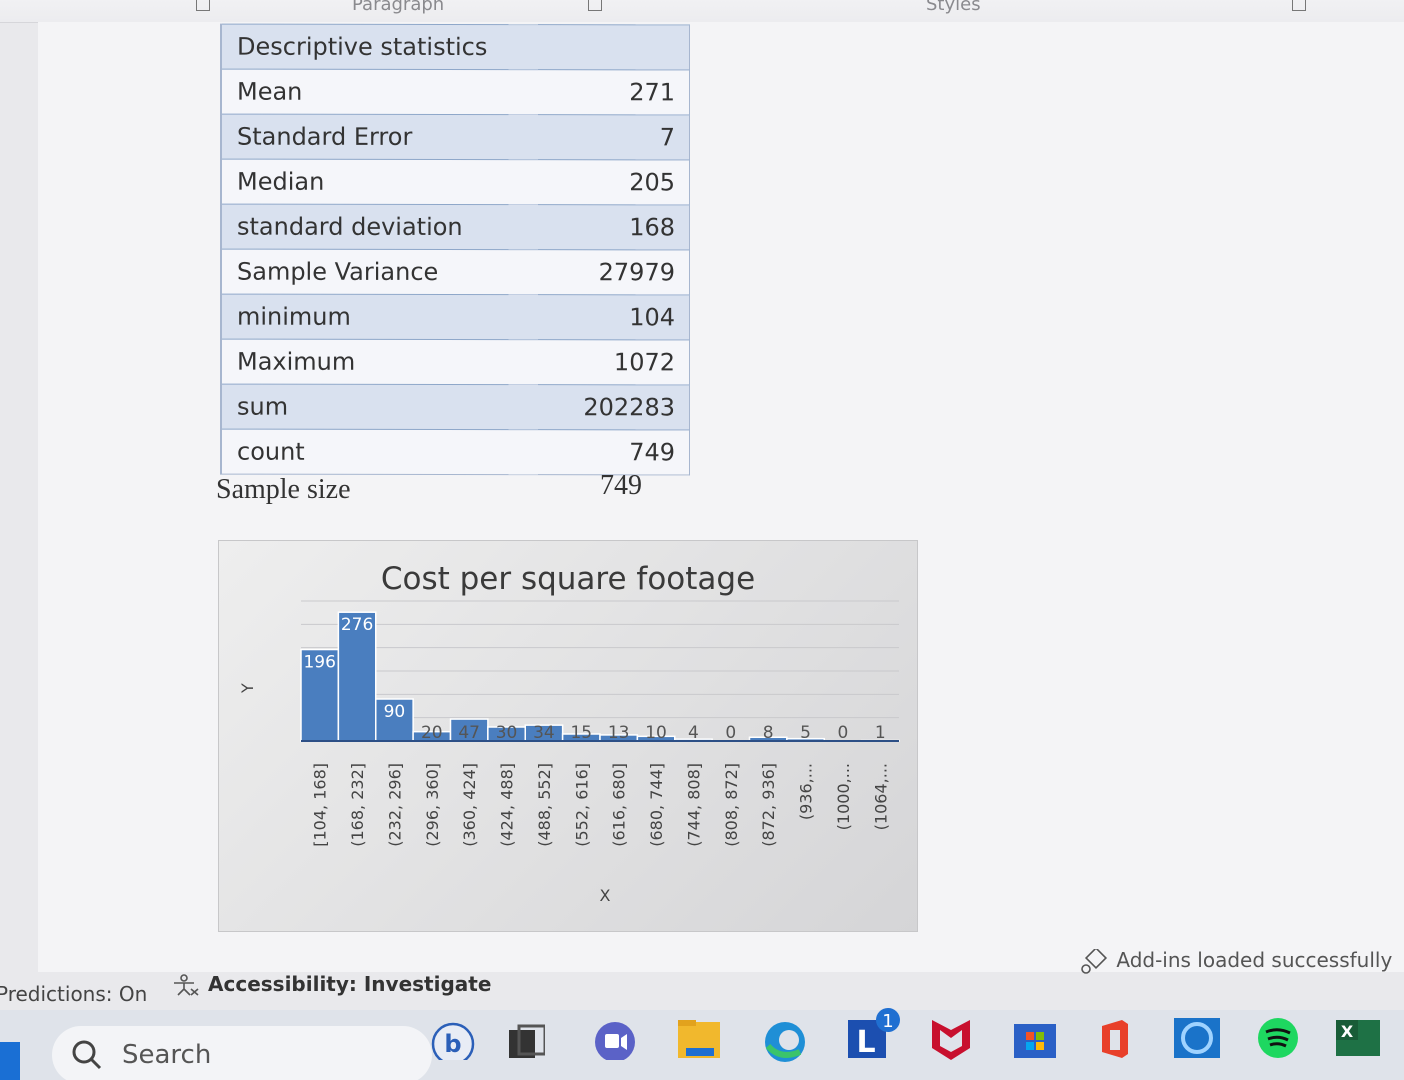 The image size is (1404, 1080). Describe the element at coordinates (614, 362) in the screenshot. I see `stat-value: 1072` at that location.